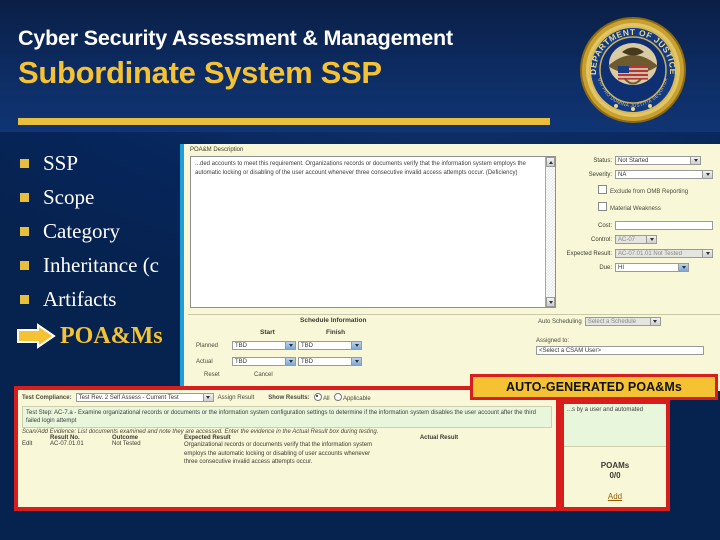 This screenshot has width=720, height=540. What do you see at coordinates (307, 362) in the screenshot?
I see `actual-finish-value: TBD` at bounding box center [307, 362].